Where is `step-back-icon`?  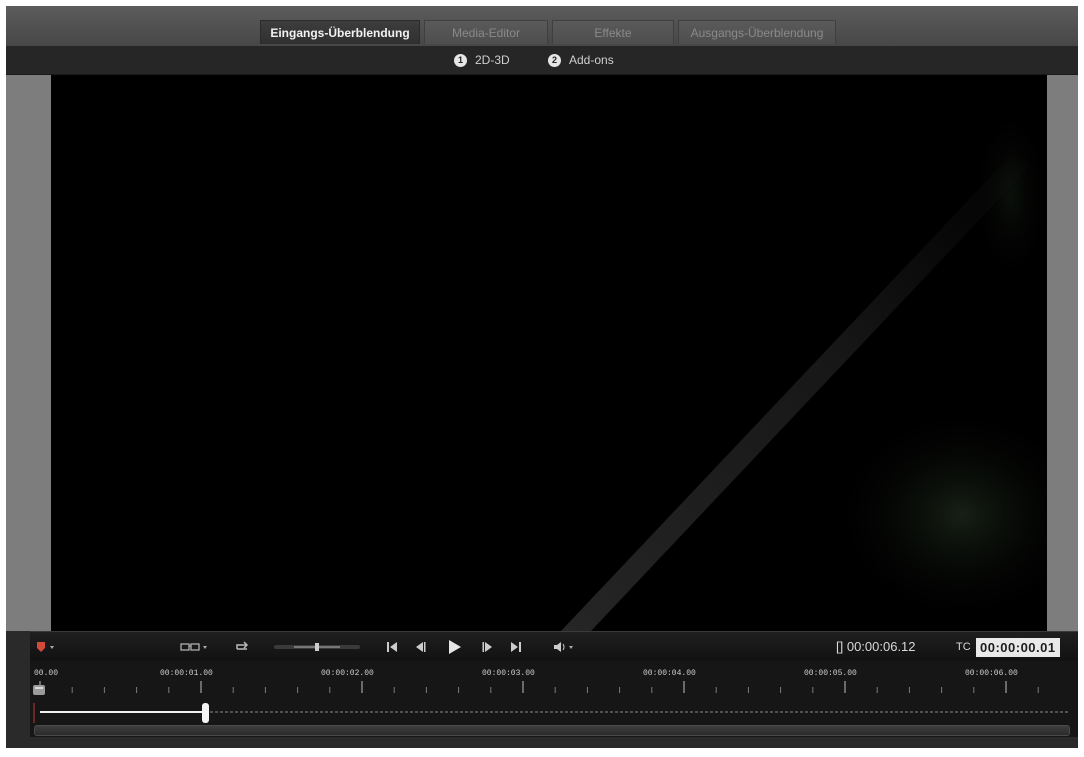
step-back-icon is located at coordinates (420, 647).